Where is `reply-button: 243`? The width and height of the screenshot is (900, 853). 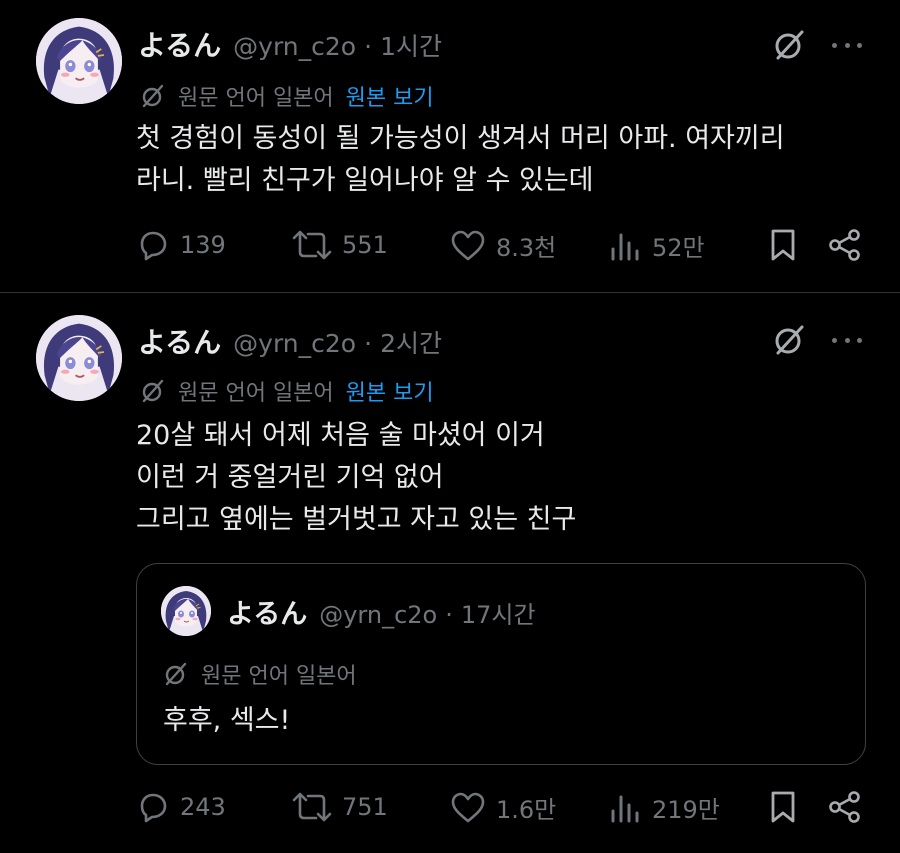 reply-button: 243 is located at coordinates (181, 807).